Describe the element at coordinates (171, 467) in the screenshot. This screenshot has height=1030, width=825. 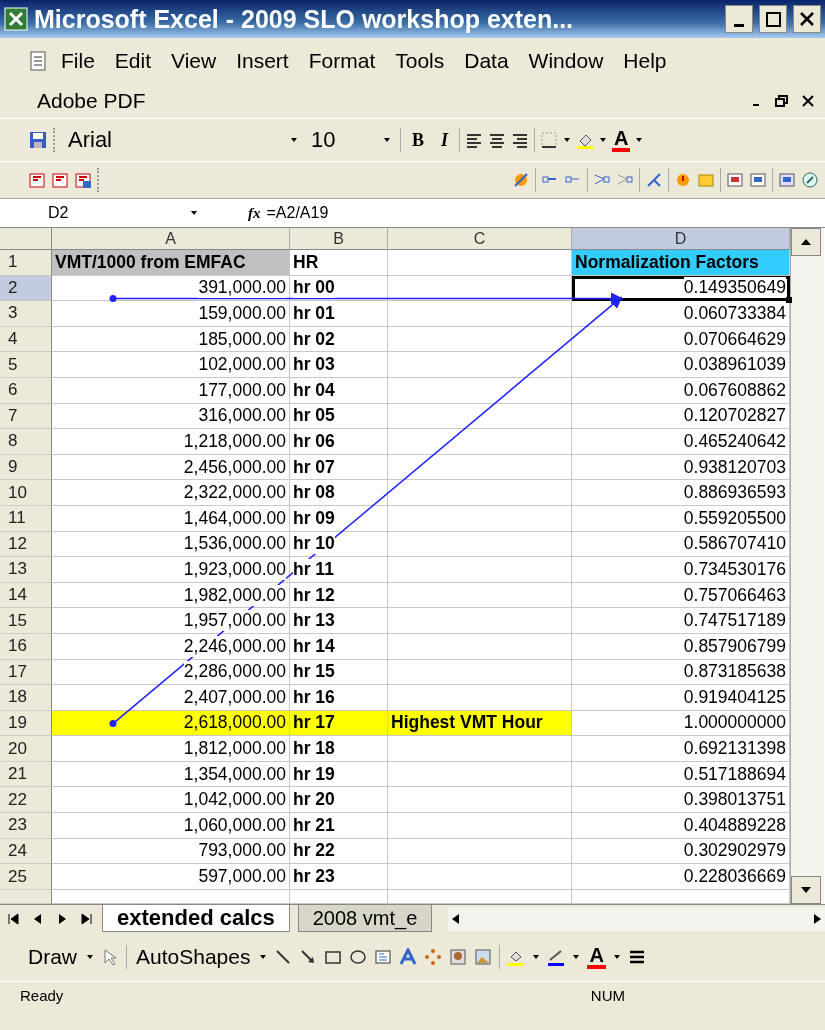
I see `table-cell: 2,456,000.00` at that location.